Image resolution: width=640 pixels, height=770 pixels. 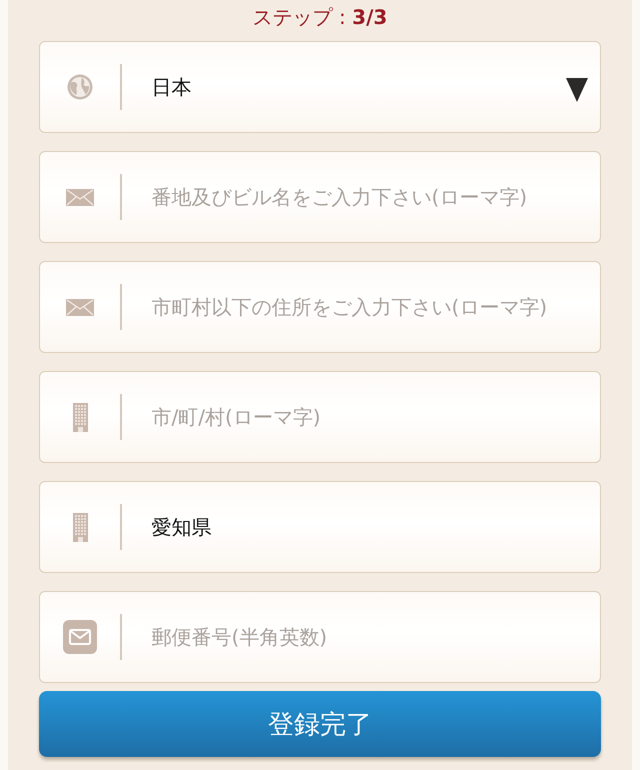 I want to click on input-field: 郵便番号(半角英数), so click(x=320, y=637).